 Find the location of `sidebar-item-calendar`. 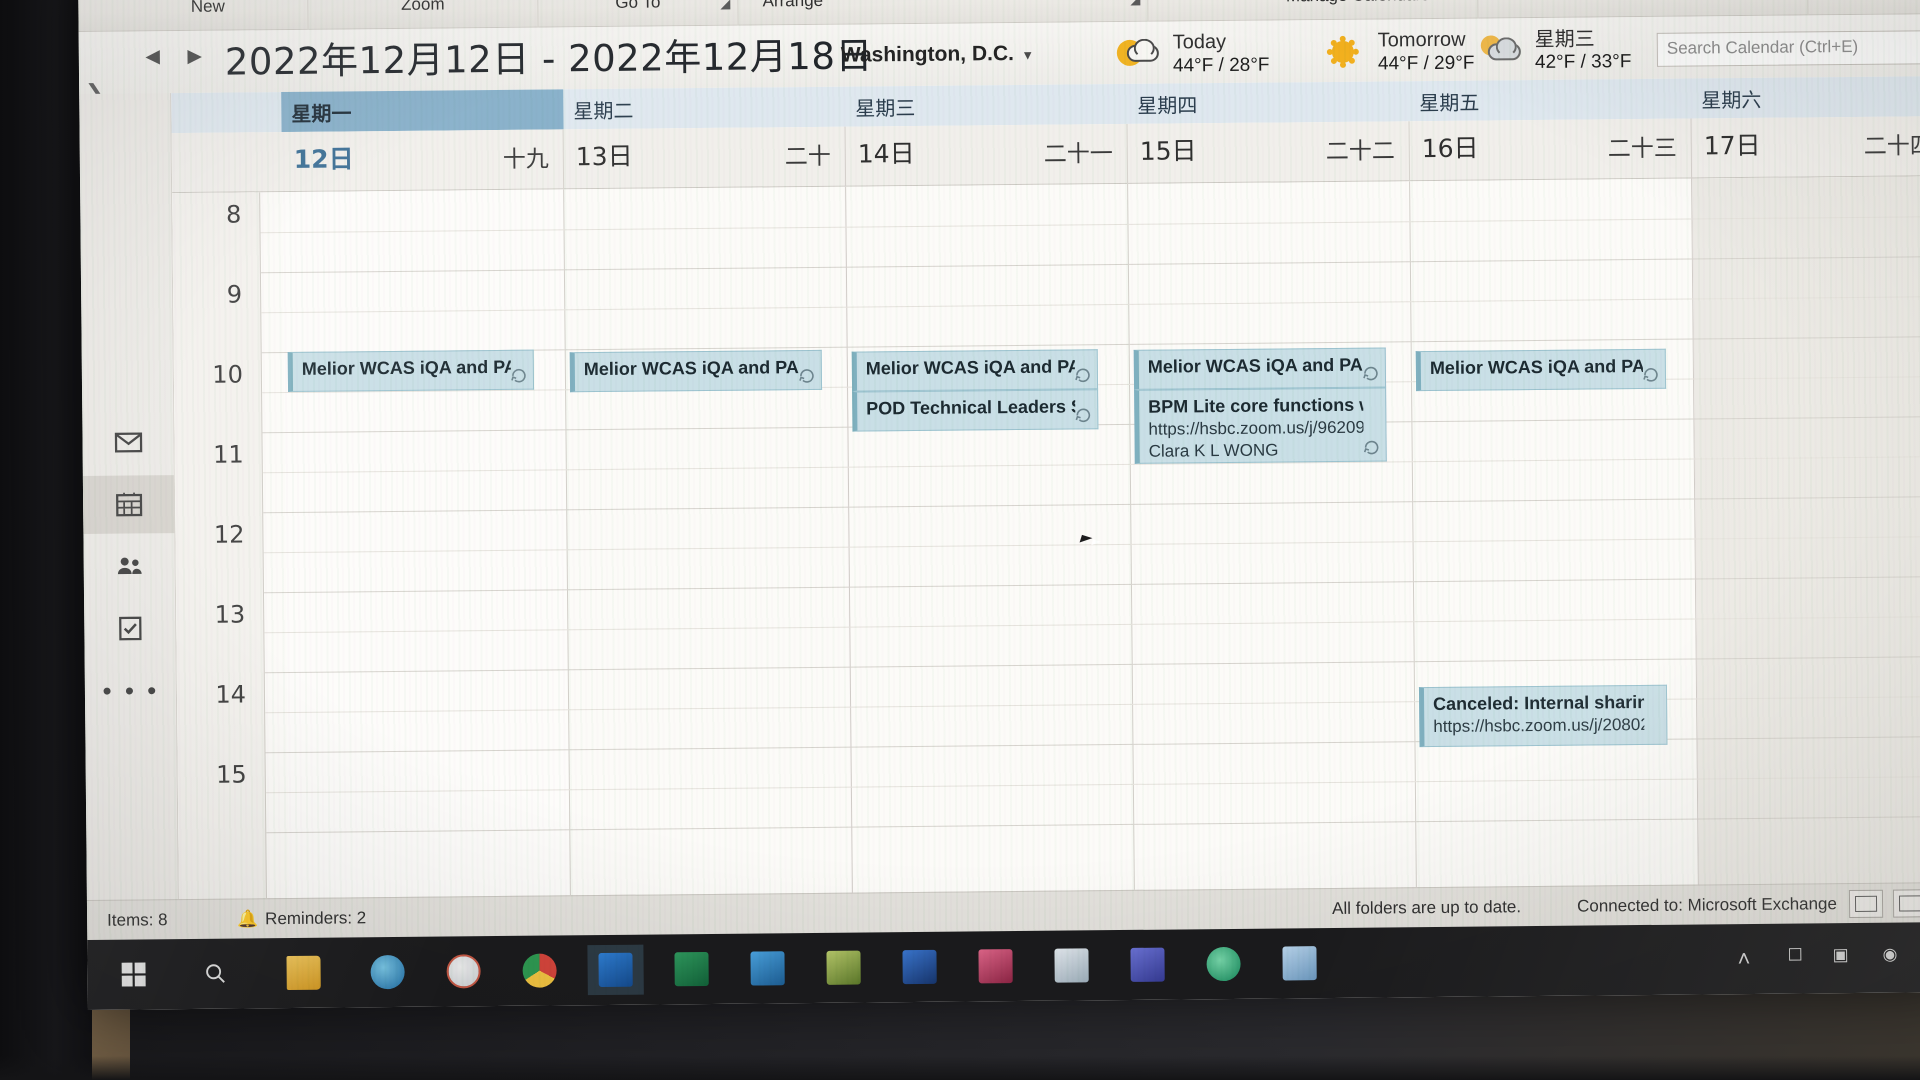

sidebar-item-calendar is located at coordinates (129, 504).